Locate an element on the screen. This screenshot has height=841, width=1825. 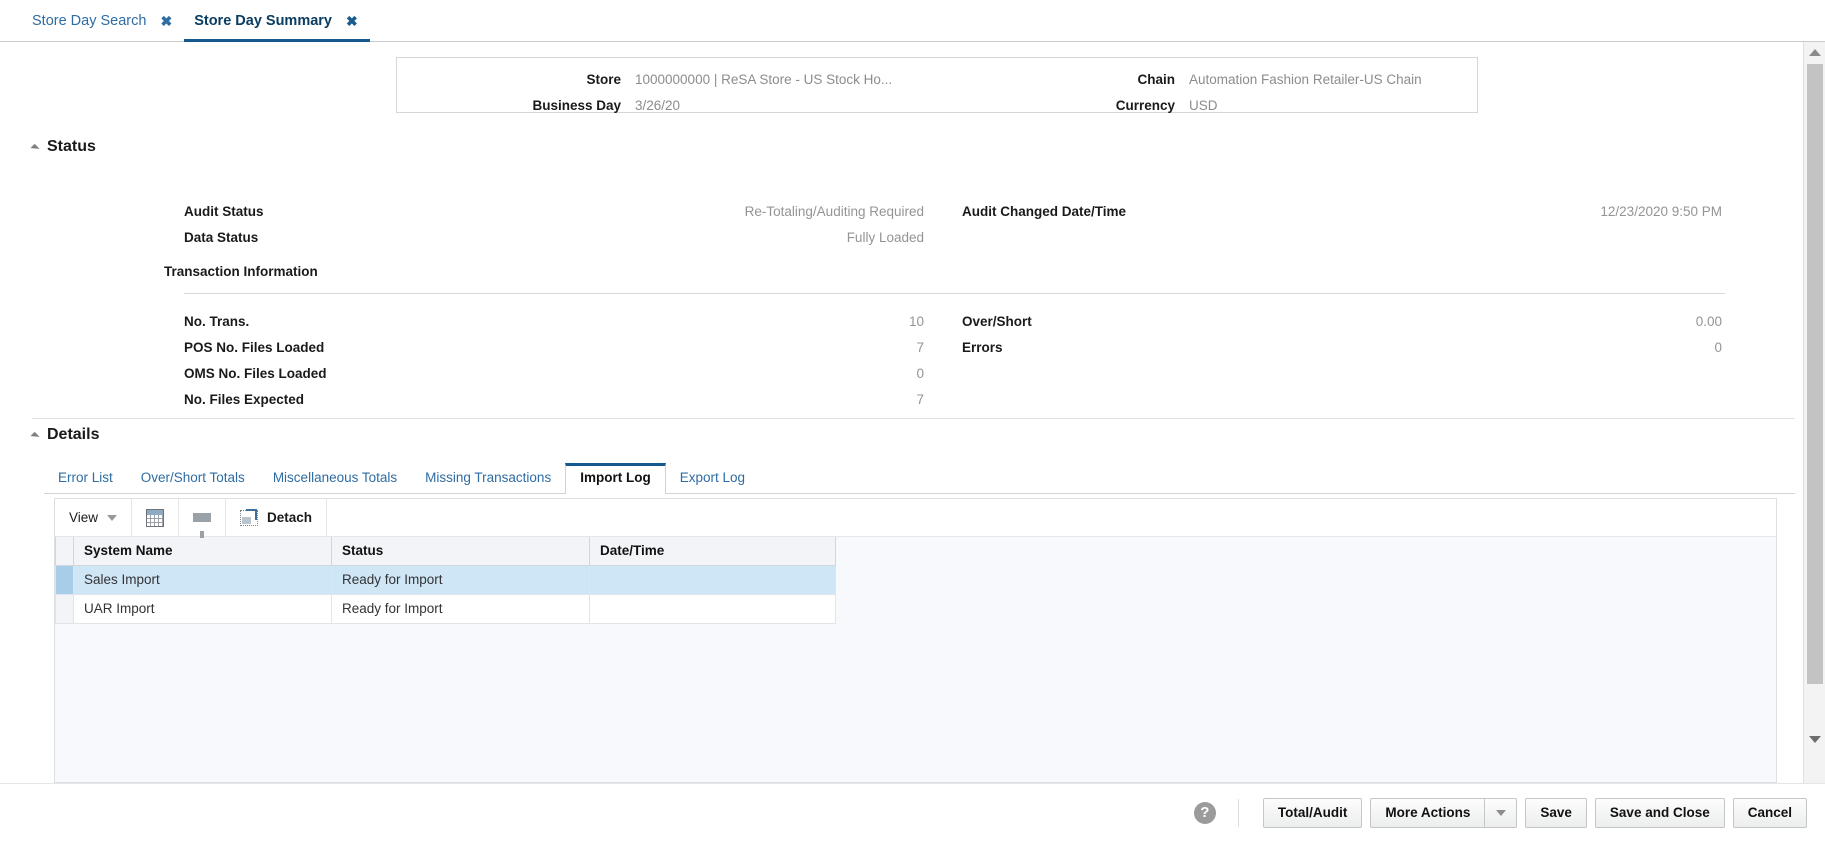
data-status-label: Data Status is located at coordinates (221, 237).